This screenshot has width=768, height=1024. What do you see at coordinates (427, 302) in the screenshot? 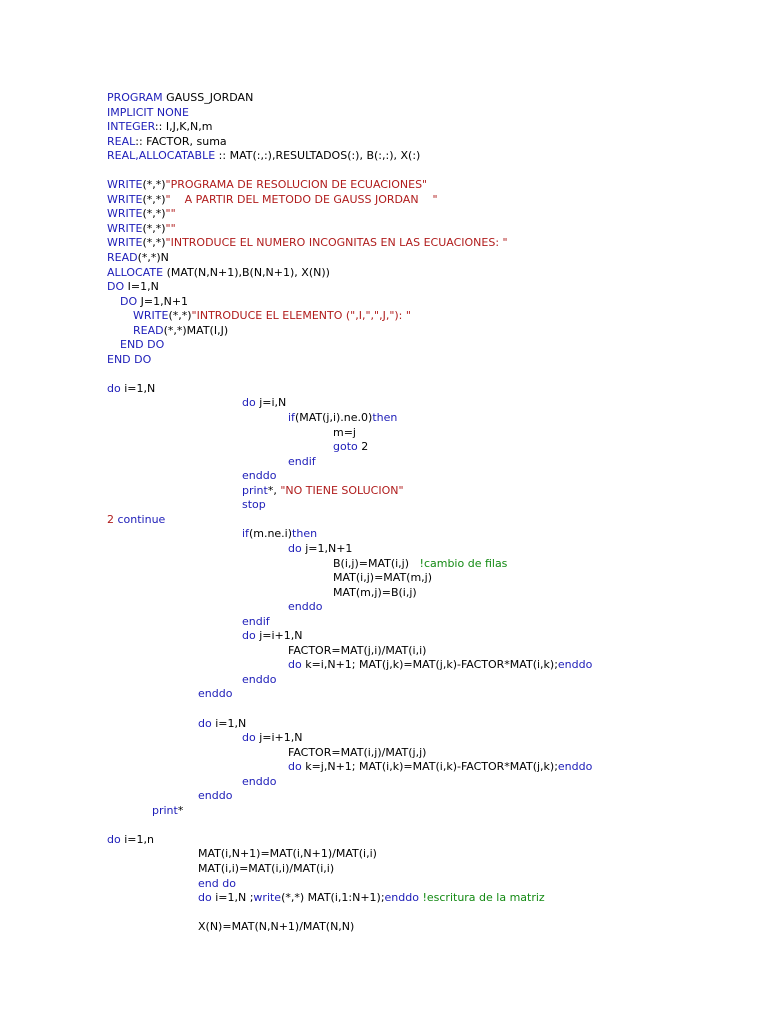
I see `code-line: DO J=1,N+1` at bounding box center [427, 302].